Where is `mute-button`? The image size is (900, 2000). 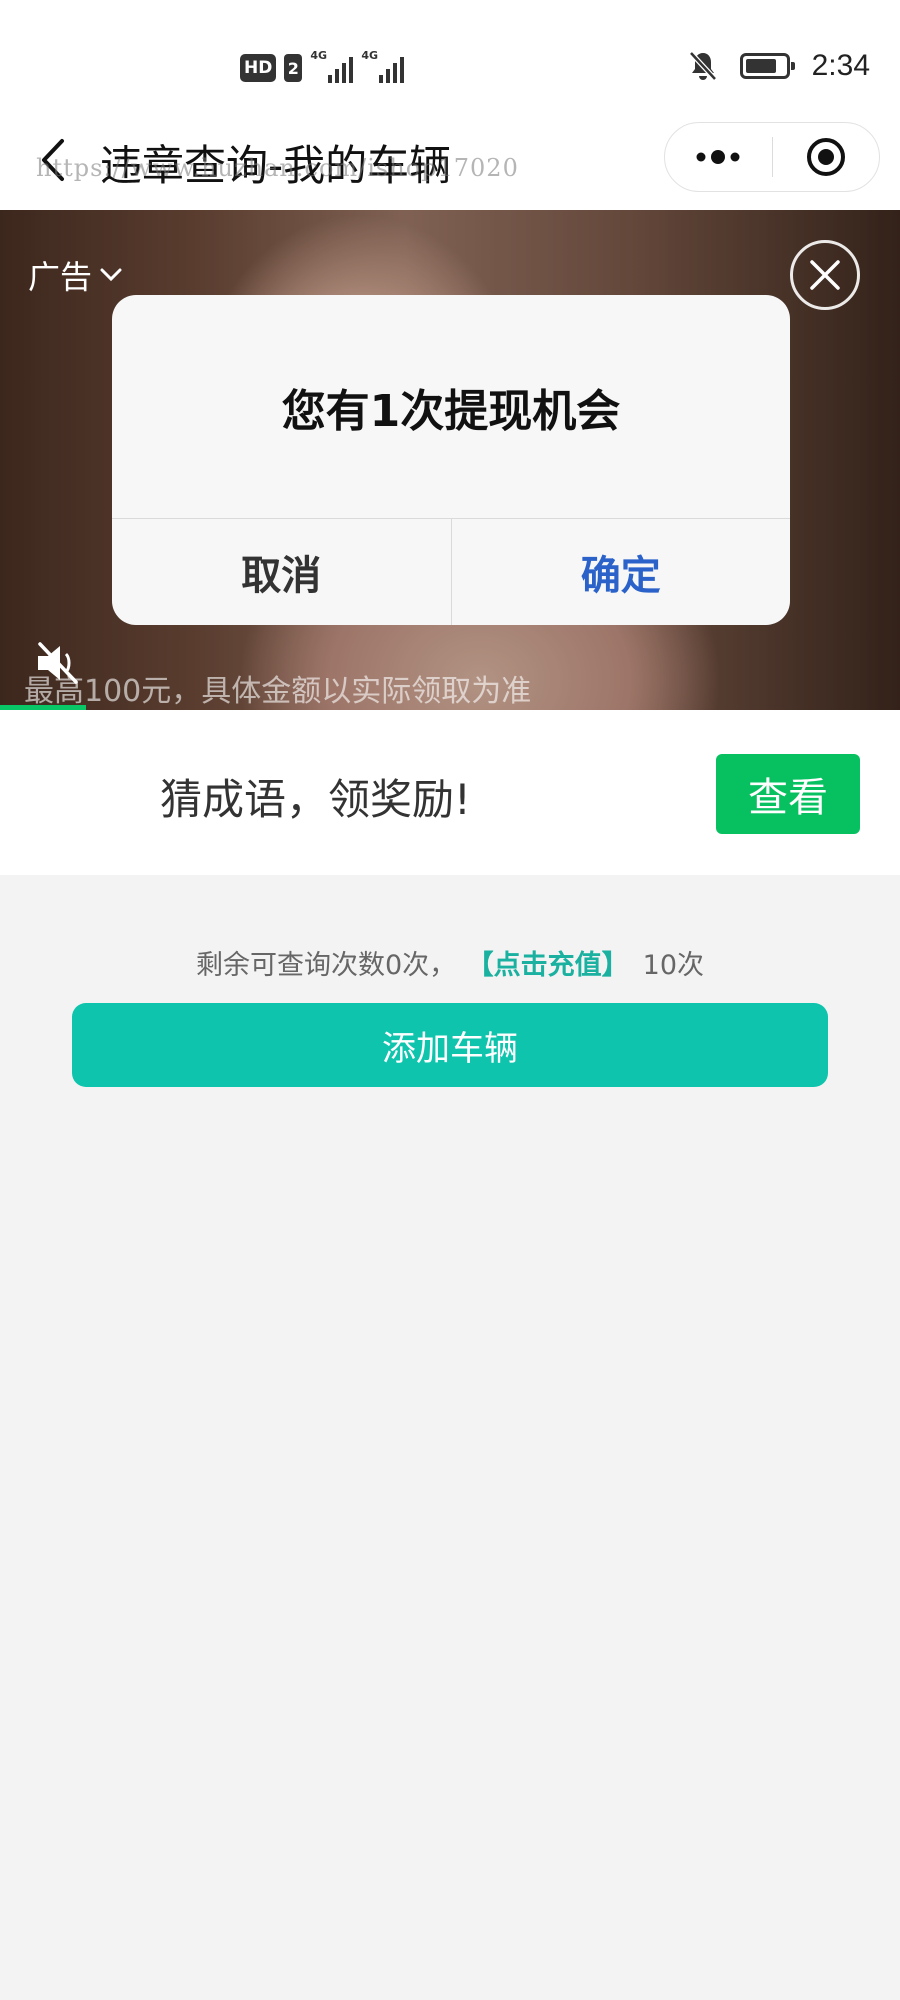
mute-button is located at coordinates (57, 663).